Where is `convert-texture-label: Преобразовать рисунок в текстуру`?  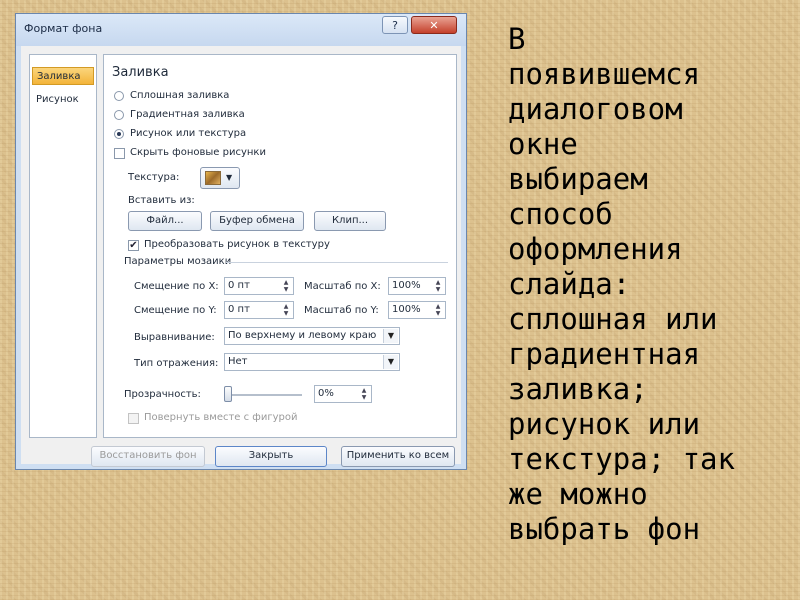
convert-texture-label: Преобразовать рисунок в текстуру is located at coordinates (237, 244).